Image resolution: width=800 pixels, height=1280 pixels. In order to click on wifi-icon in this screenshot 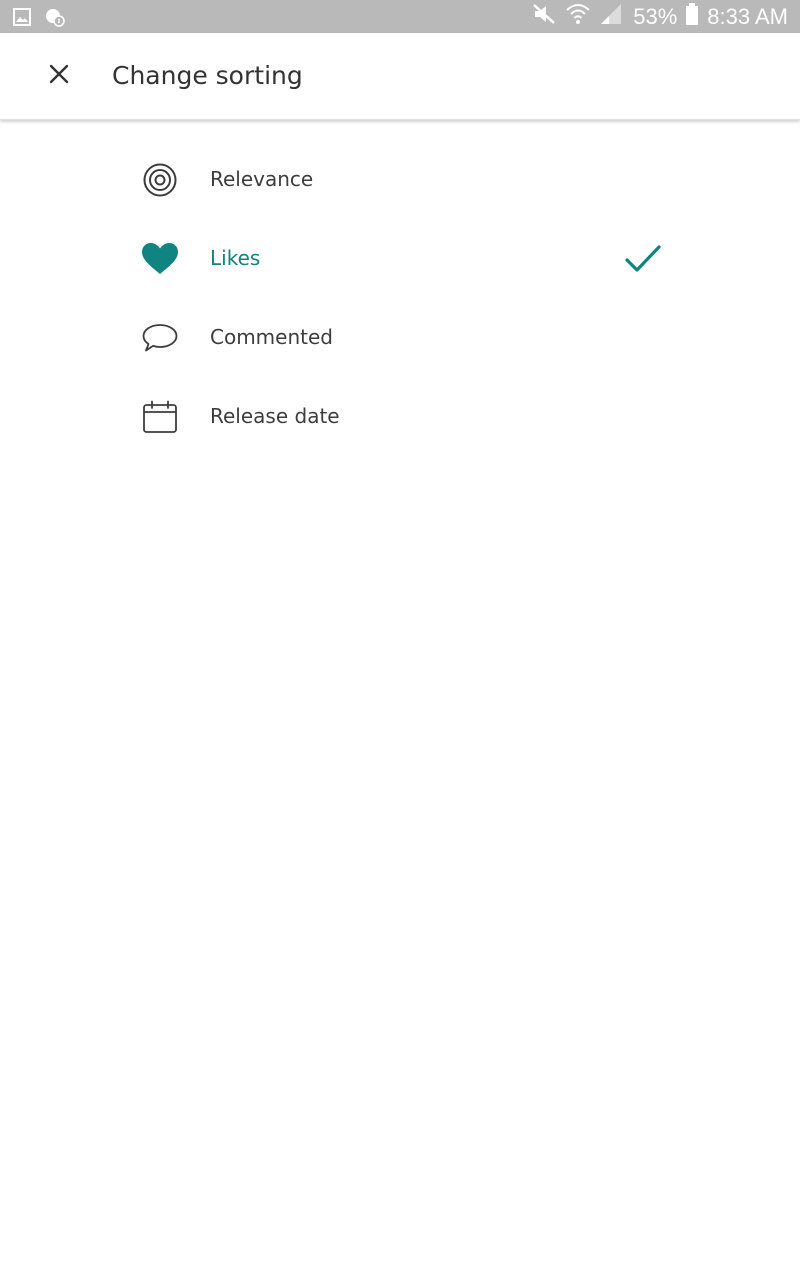, I will do `click(578, 16)`.